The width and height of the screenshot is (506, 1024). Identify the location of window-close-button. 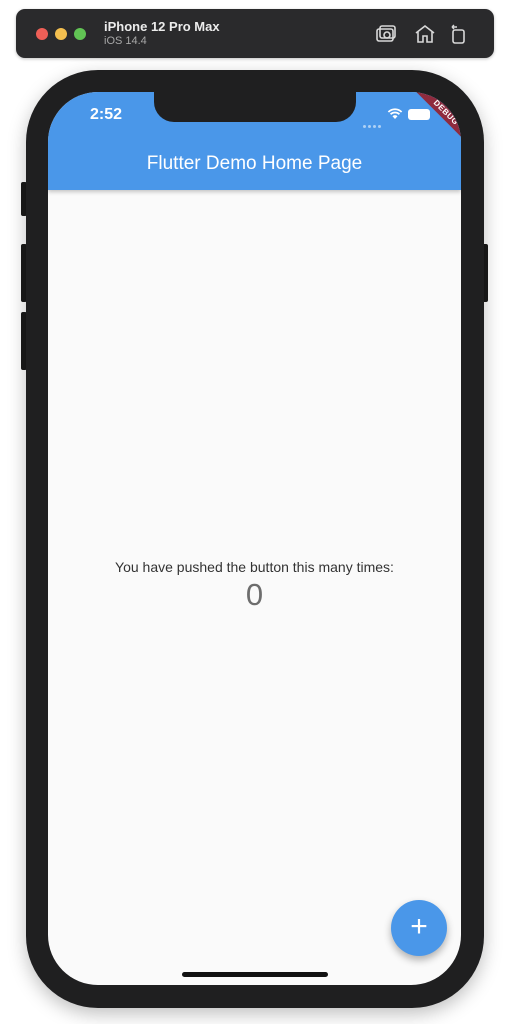
(42, 34).